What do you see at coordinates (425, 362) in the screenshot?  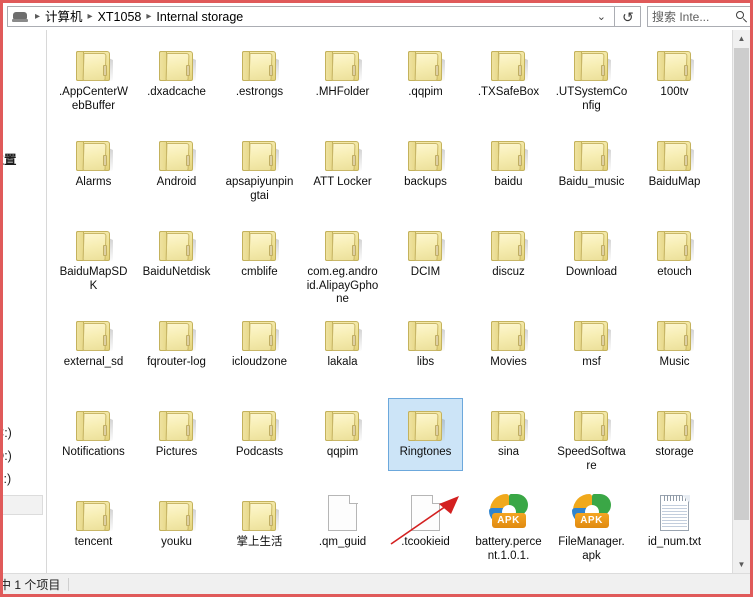 I see `file-item-label: libs` at bounding box center [425, 362].